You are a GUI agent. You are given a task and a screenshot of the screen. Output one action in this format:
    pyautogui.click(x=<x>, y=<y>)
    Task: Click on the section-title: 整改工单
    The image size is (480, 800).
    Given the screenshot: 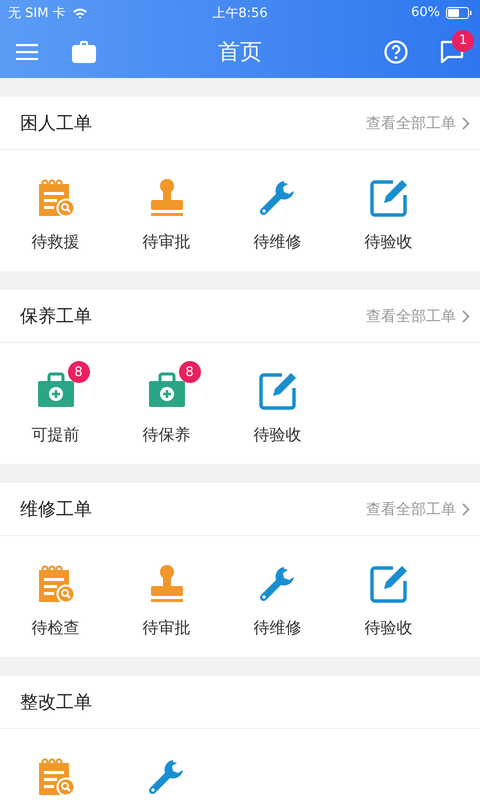 What is the action you would take?
    pyautogui.click(x=56, y=702)
    